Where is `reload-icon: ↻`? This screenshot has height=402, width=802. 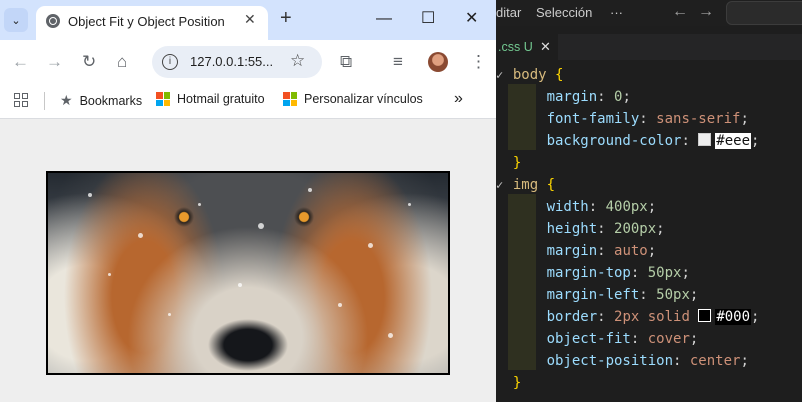
reload-icon: ↻ is located at coordinates (89, 62).